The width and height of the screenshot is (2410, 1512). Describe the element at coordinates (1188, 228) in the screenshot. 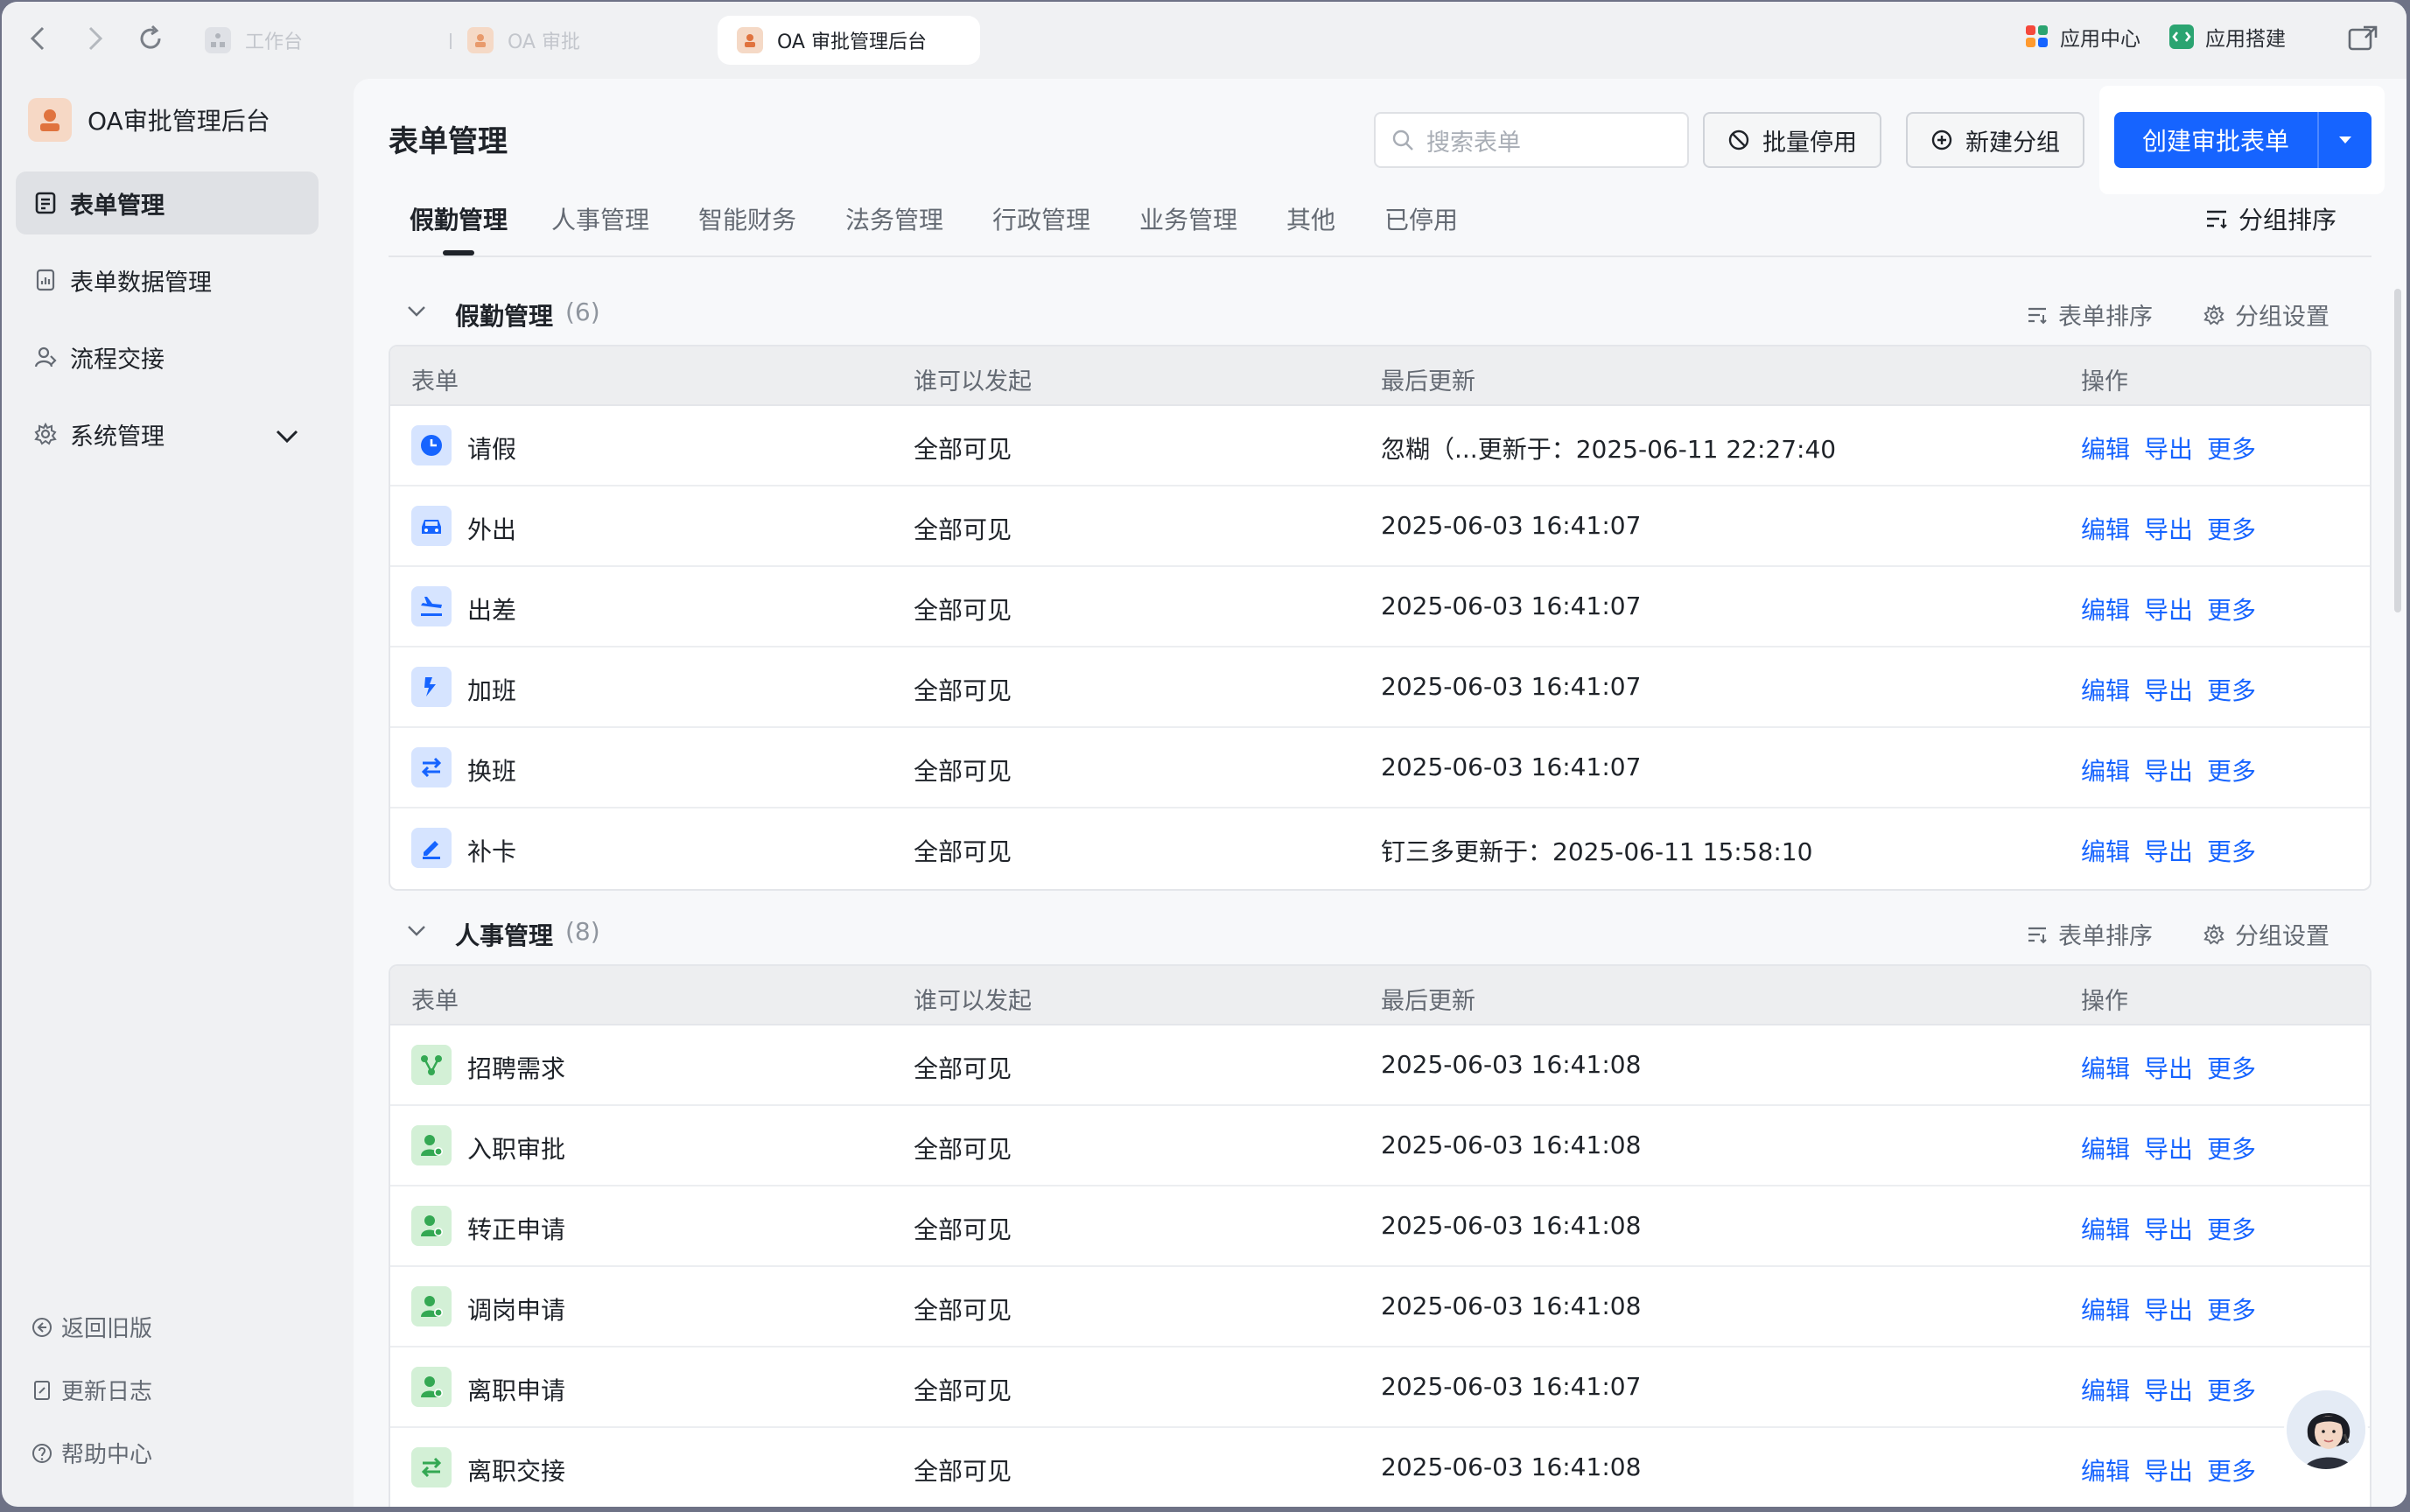

I see `tab-business: 业务管理` at that location.